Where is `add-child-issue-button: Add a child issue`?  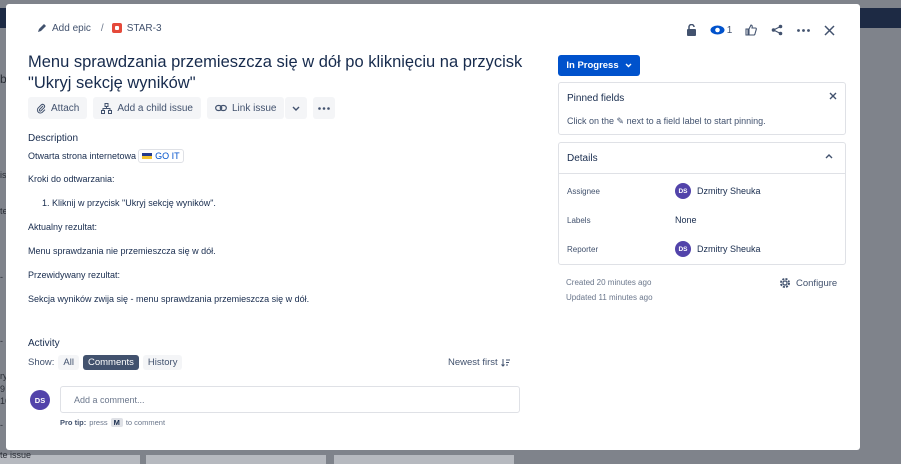
add-child-issue-button: Add a child issue is located at coordinates (147, 108).